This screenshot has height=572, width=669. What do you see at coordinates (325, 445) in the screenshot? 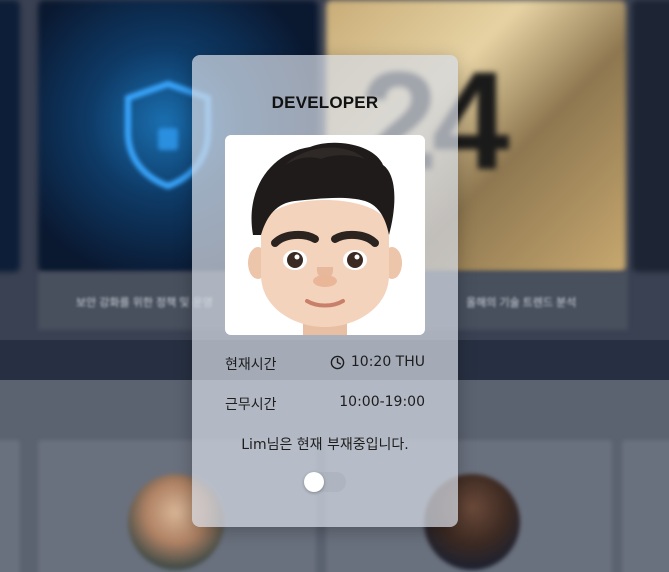
I see `status-message: Lim님은 현재 부재중입니다.` at bounding box center [325, 445].